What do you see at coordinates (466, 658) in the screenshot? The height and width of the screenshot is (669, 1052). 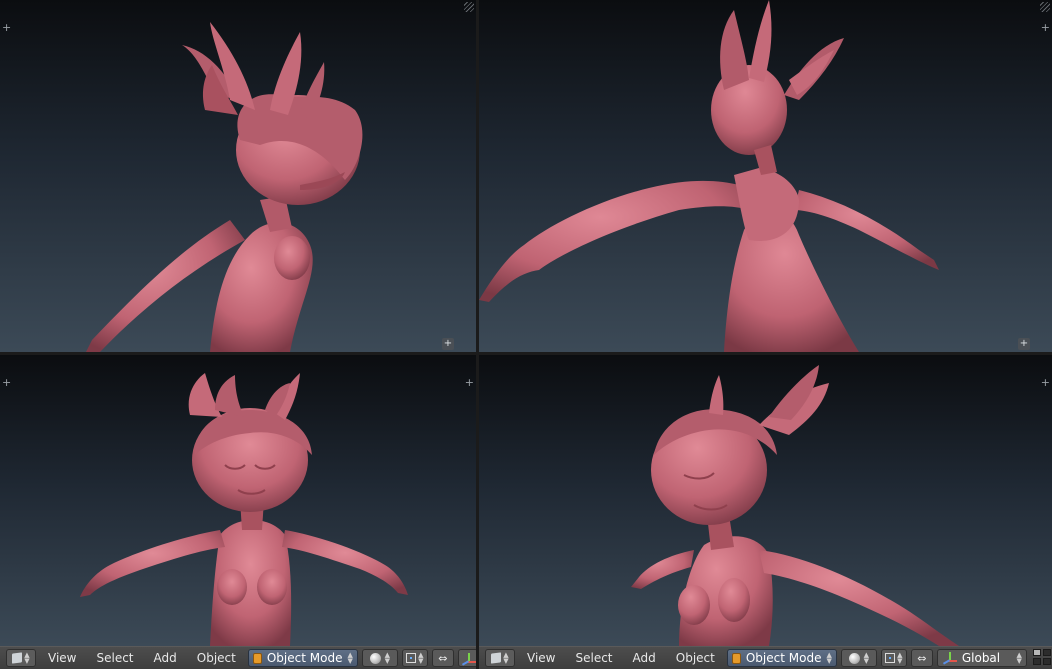 I see `transform-orientation-icon-button` at bounding box center [466, 658].